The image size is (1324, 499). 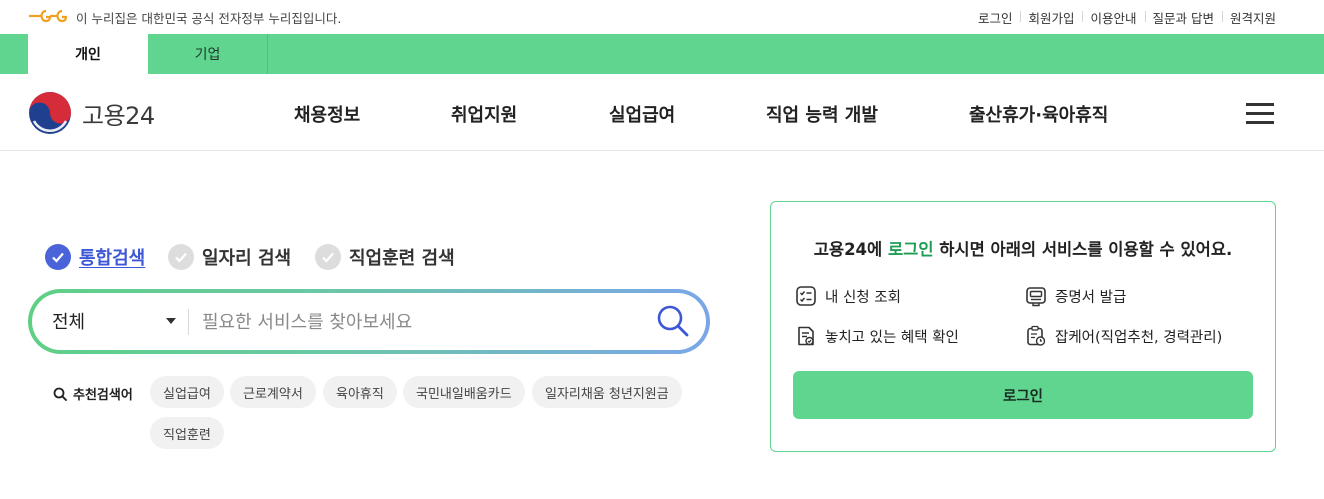 I want to click on service-certificates: 증명서 발급, so click(x=1075, y=296).